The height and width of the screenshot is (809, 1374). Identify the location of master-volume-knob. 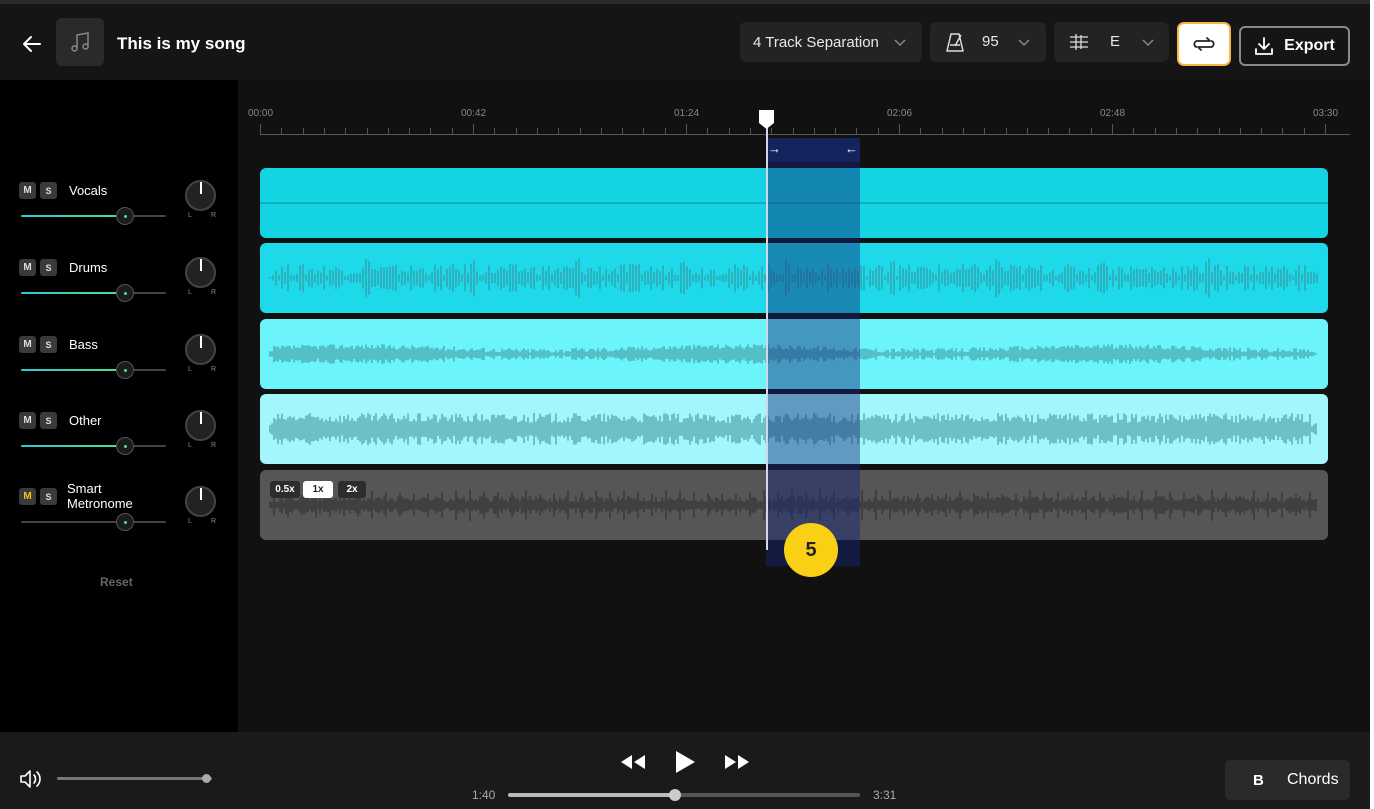
(206, 778).